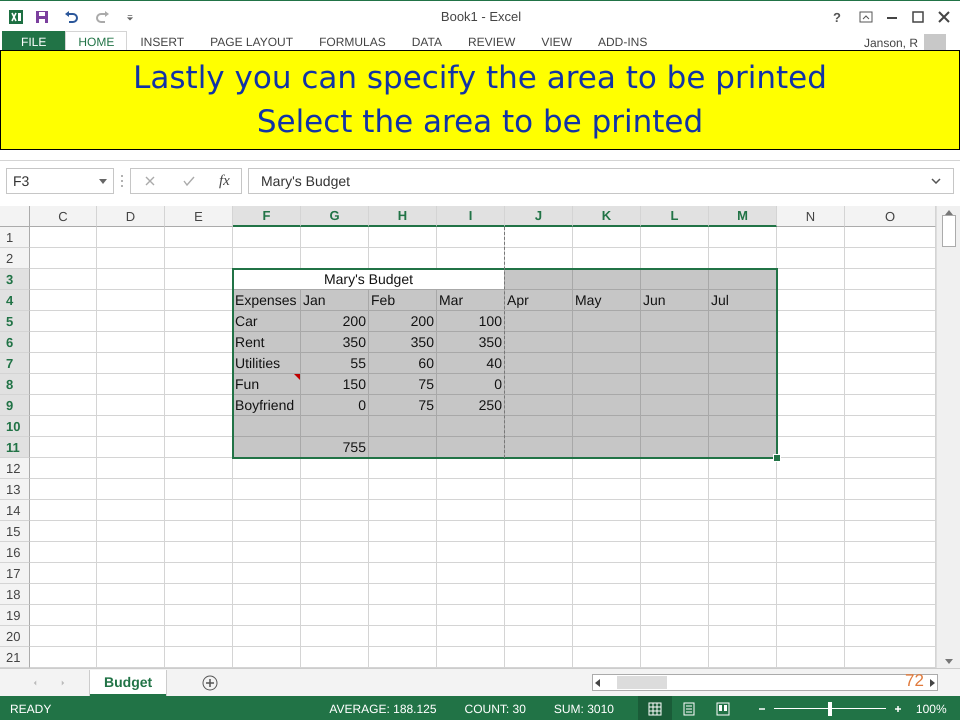 Image resolution: width=960 pixels, height=720 pixels. Describe the element at coordinates (426, 40) in the screenshot. I see `ribbon-tab: DATA` at that location.